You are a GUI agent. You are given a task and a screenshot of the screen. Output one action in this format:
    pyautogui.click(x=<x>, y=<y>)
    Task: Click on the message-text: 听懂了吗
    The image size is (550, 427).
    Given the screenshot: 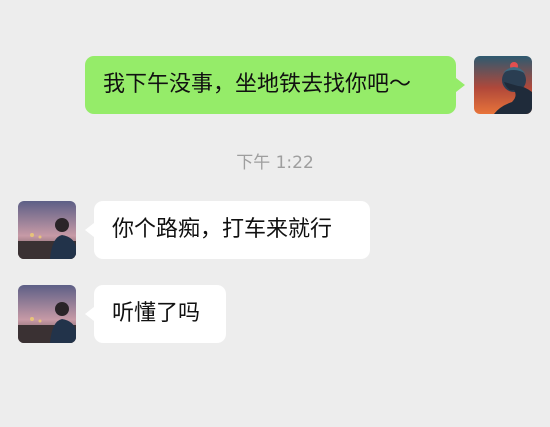 What is the action you would take?
    pyautogui.click(x=156, y=313)
    